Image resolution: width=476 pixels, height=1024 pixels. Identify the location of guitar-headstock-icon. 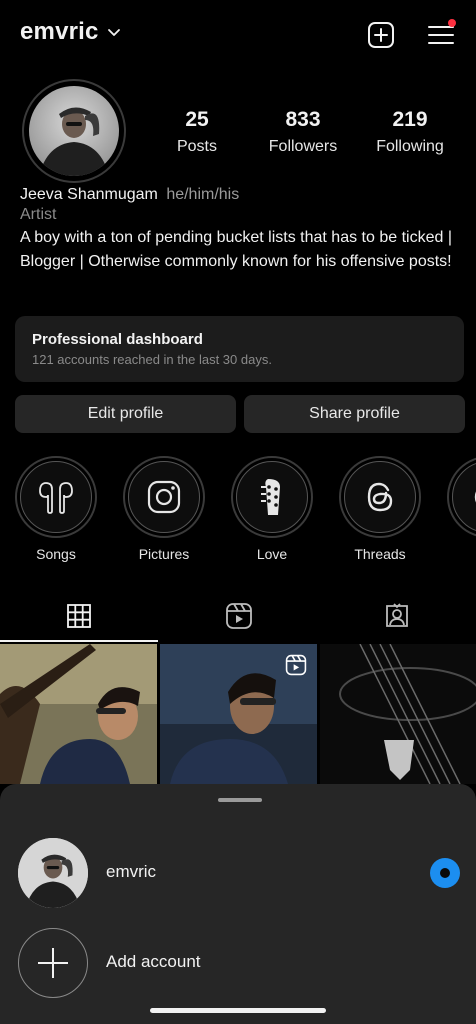
(270, 497).